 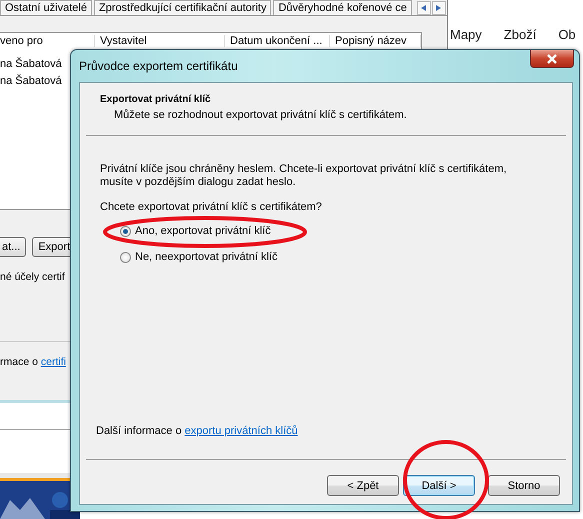 I want to click on help-link: exportu privátních klíčů, so click(x=241, y=431).